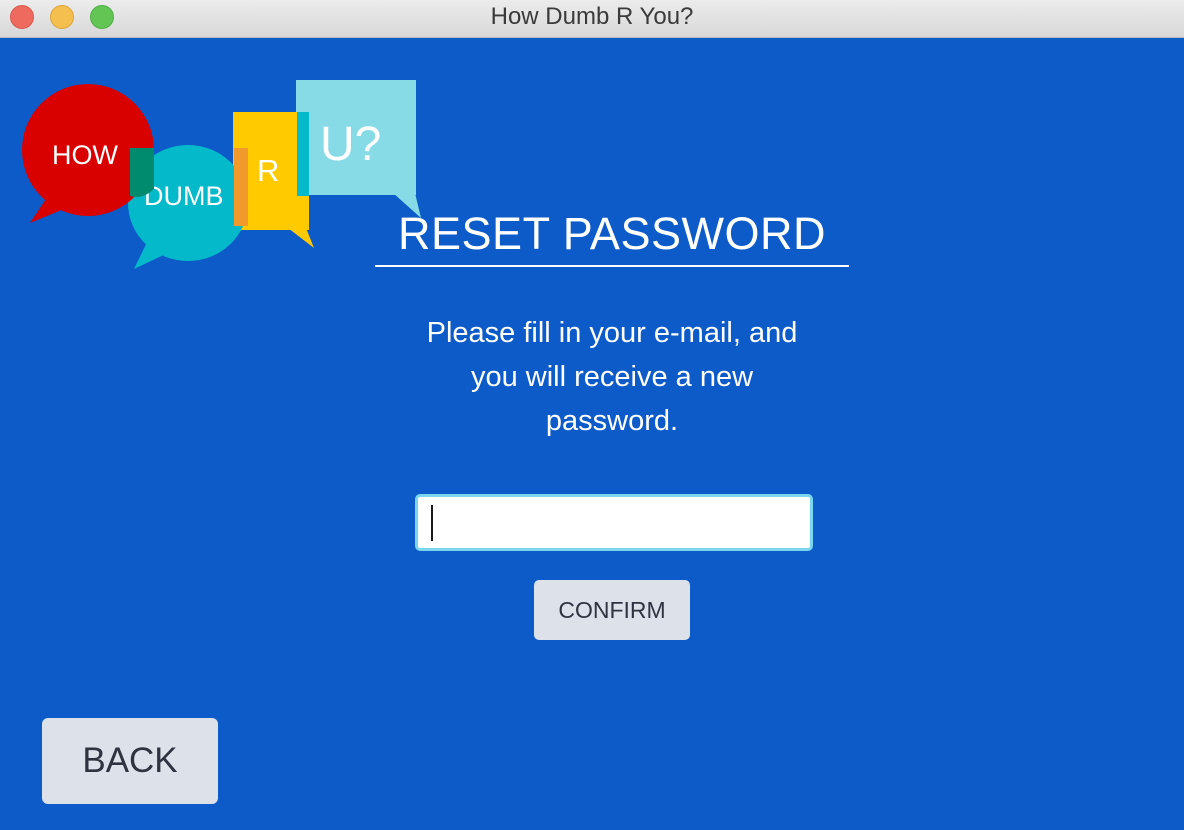 The width and height of the screenshot is (1184, 830). I want to click on title-bar: How Dumb R You?, so click(592, 19).